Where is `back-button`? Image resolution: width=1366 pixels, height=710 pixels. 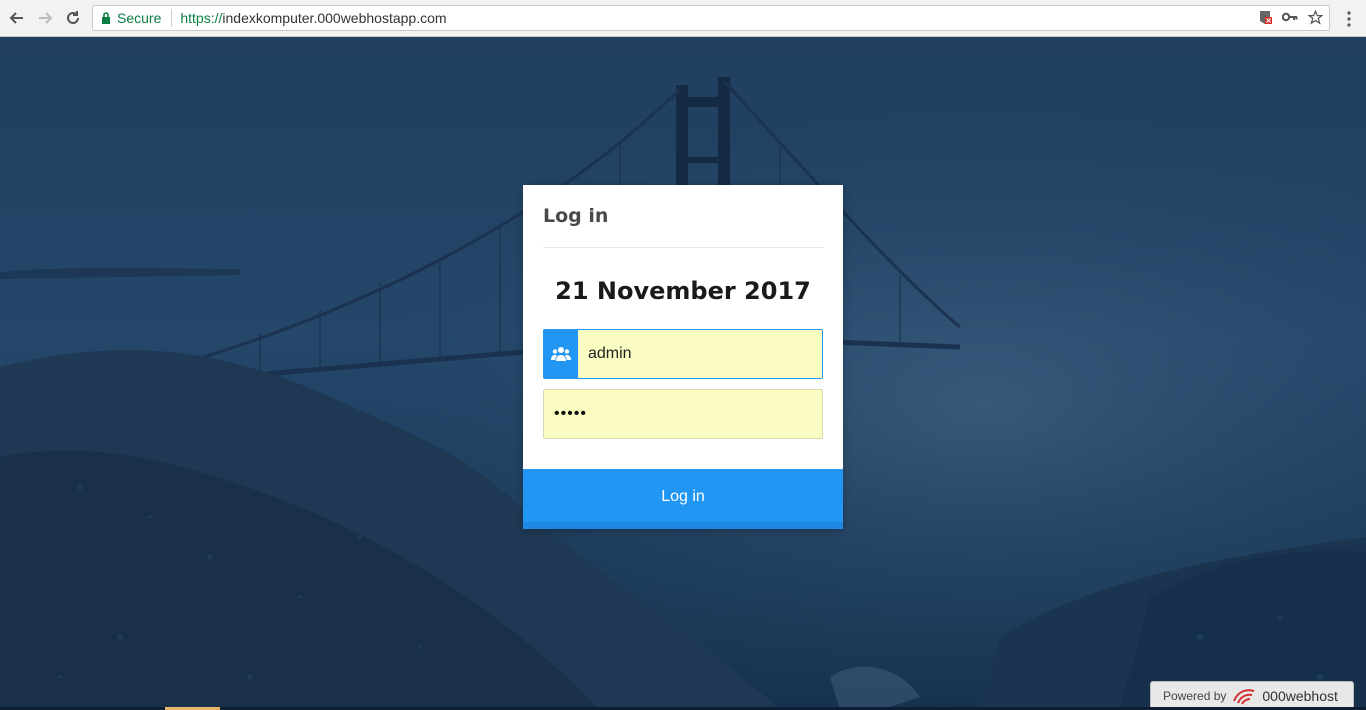
back-button is located at coordinates (17, 18).